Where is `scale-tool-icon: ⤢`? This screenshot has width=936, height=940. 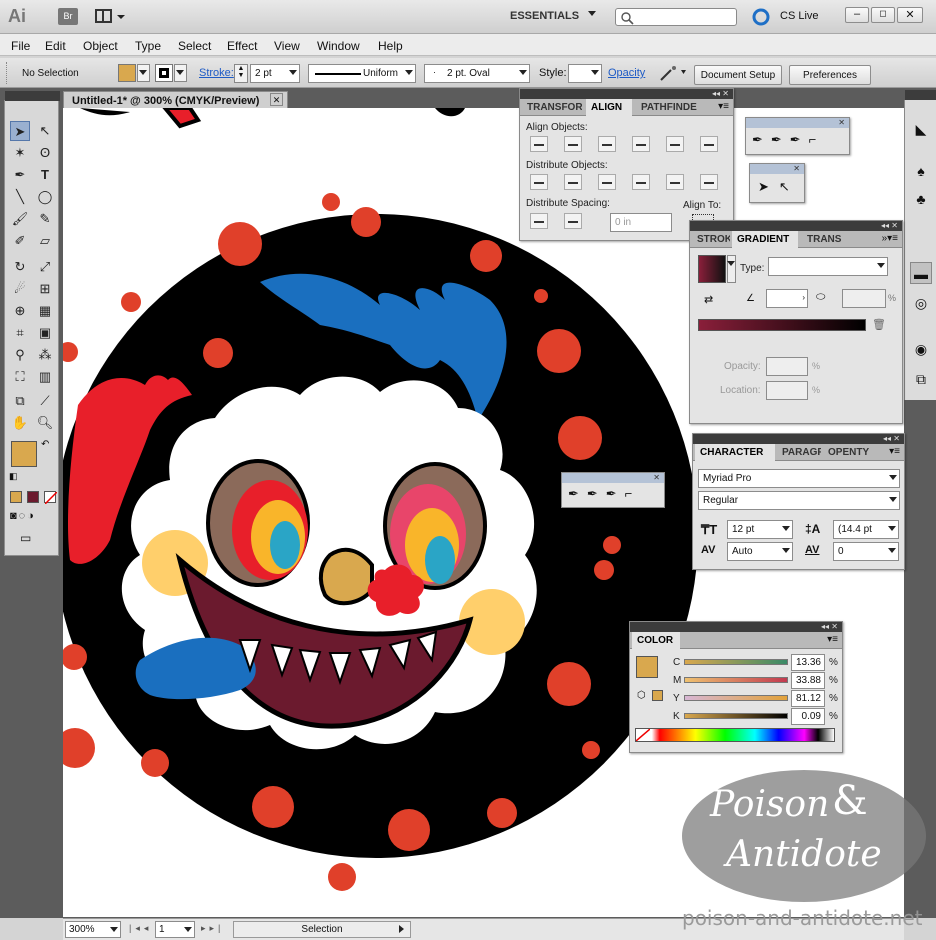
scale-tool-icon: ⤢ is located at coordinates (45, 267).